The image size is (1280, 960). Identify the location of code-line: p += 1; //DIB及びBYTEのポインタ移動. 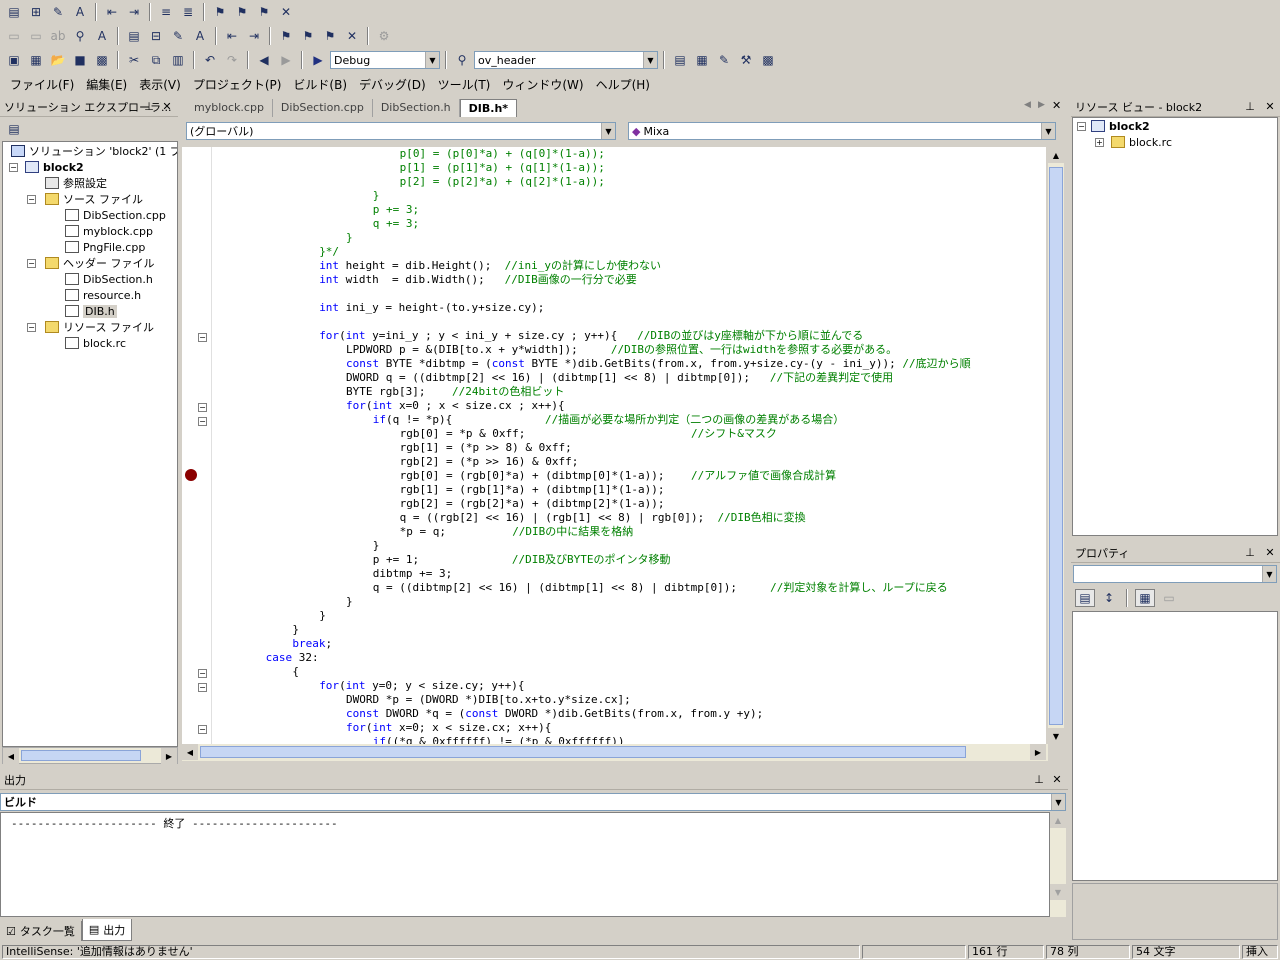
(522, 560).